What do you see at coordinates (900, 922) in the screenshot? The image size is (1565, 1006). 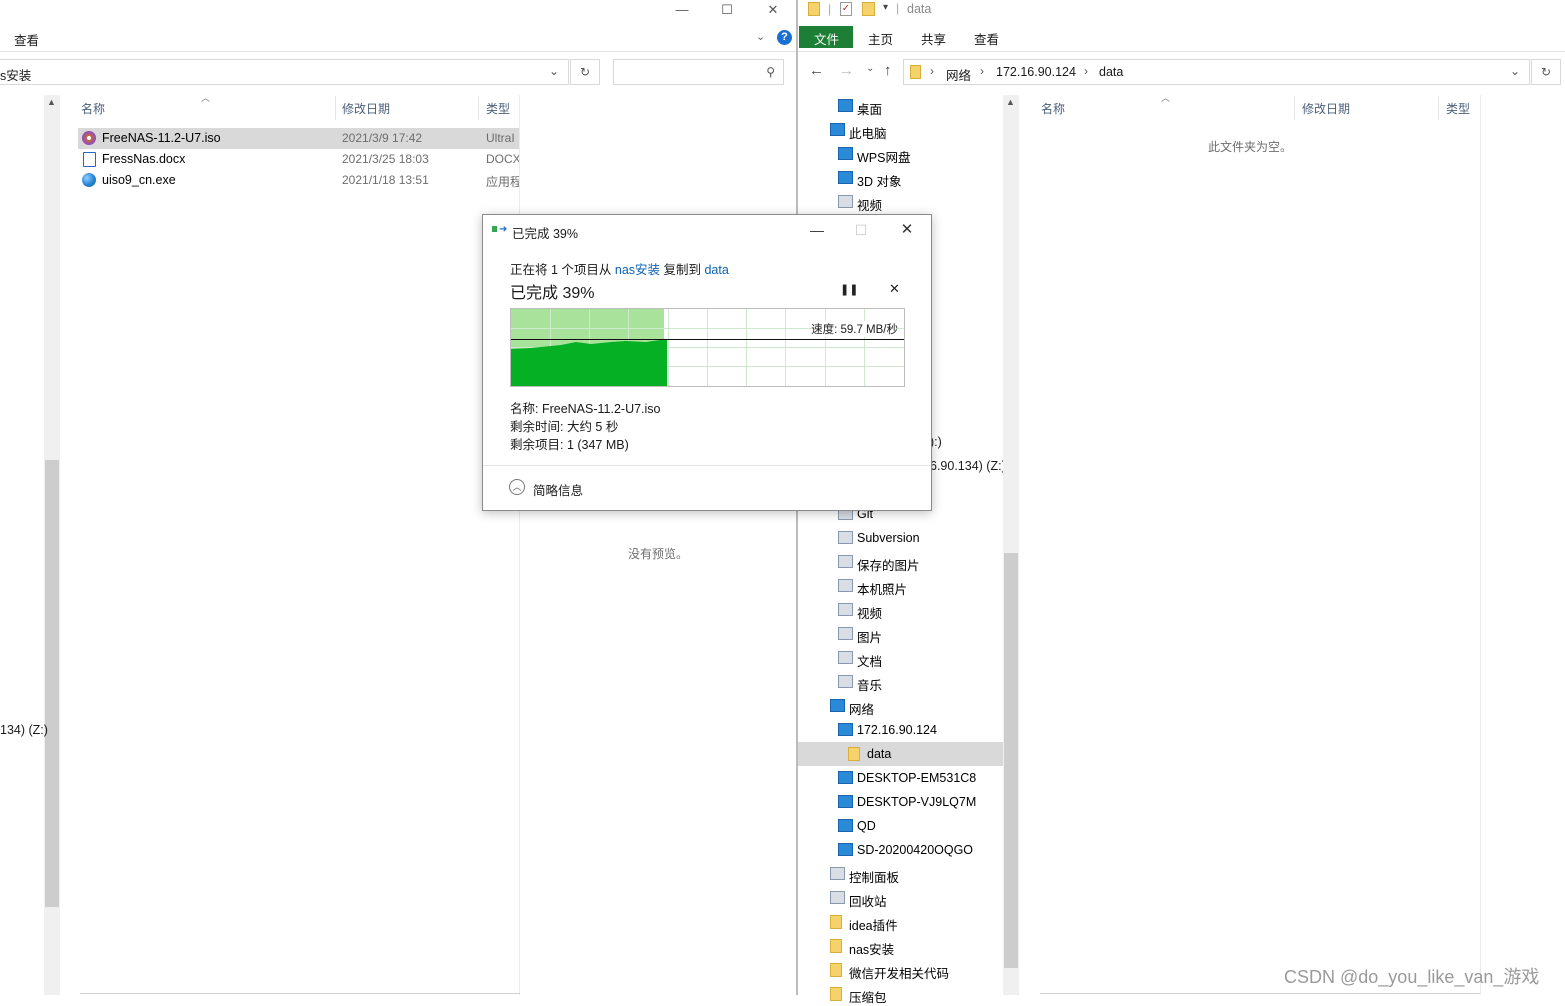 I see `nav-item: idea插件` at bounding box center [900, 922].